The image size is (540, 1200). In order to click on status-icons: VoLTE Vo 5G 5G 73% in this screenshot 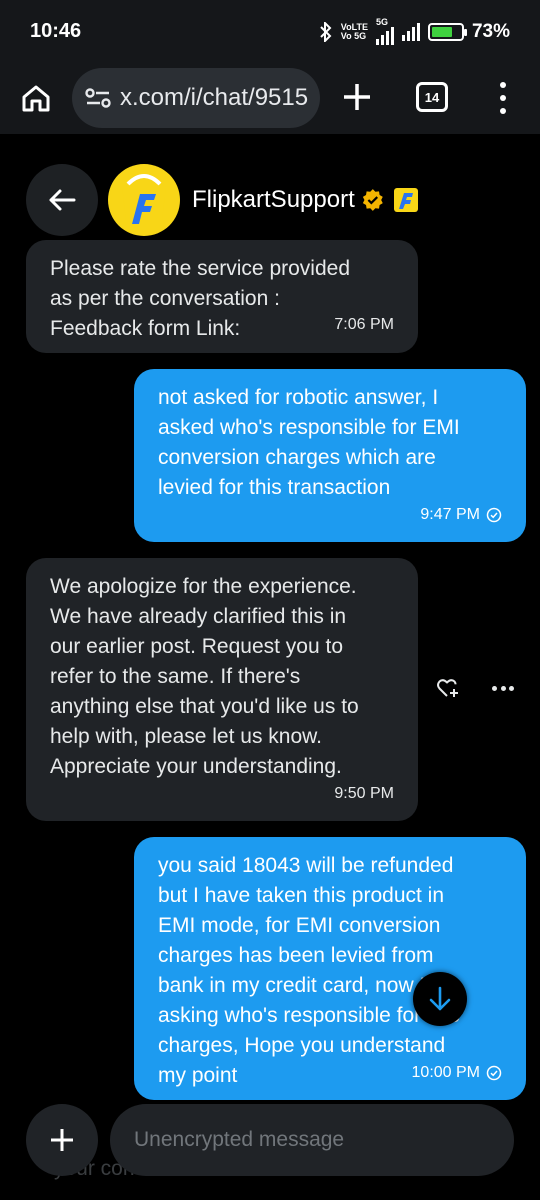, I will do `click(414, 31)`.